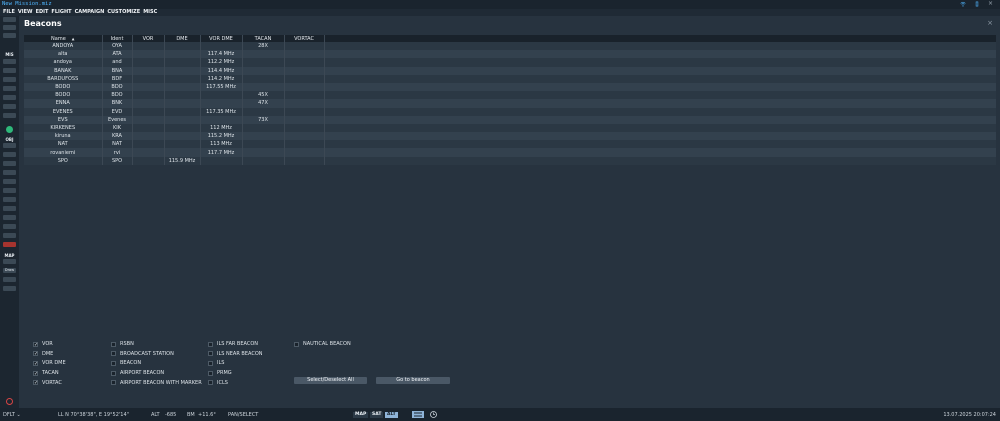 The width and height of the screenshot is (1000, 421). I want to click on template-icon, so click(9, 190).